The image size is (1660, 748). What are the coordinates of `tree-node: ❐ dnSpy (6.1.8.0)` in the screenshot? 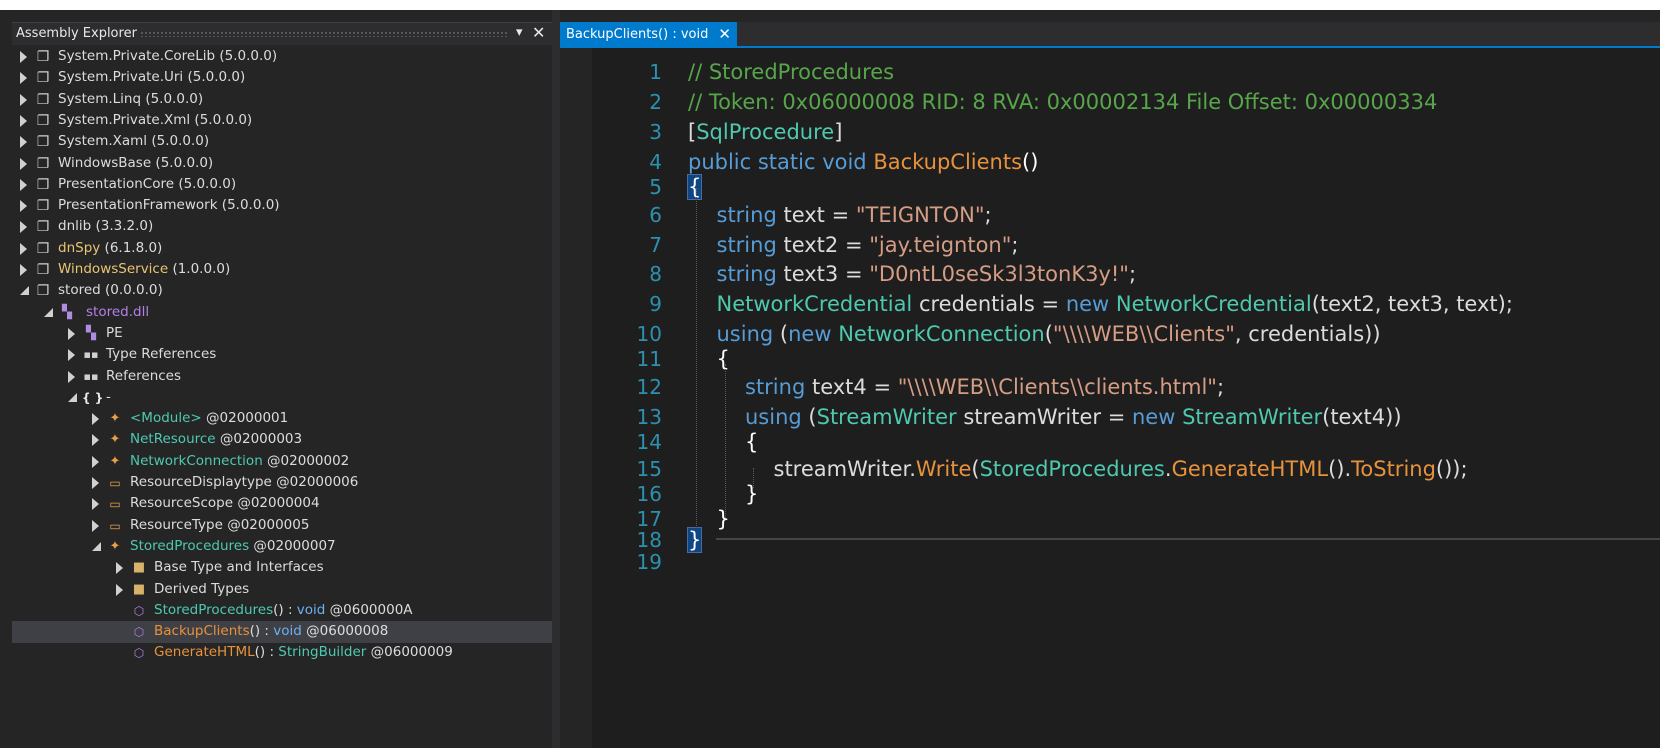 It's located at (282, 249).